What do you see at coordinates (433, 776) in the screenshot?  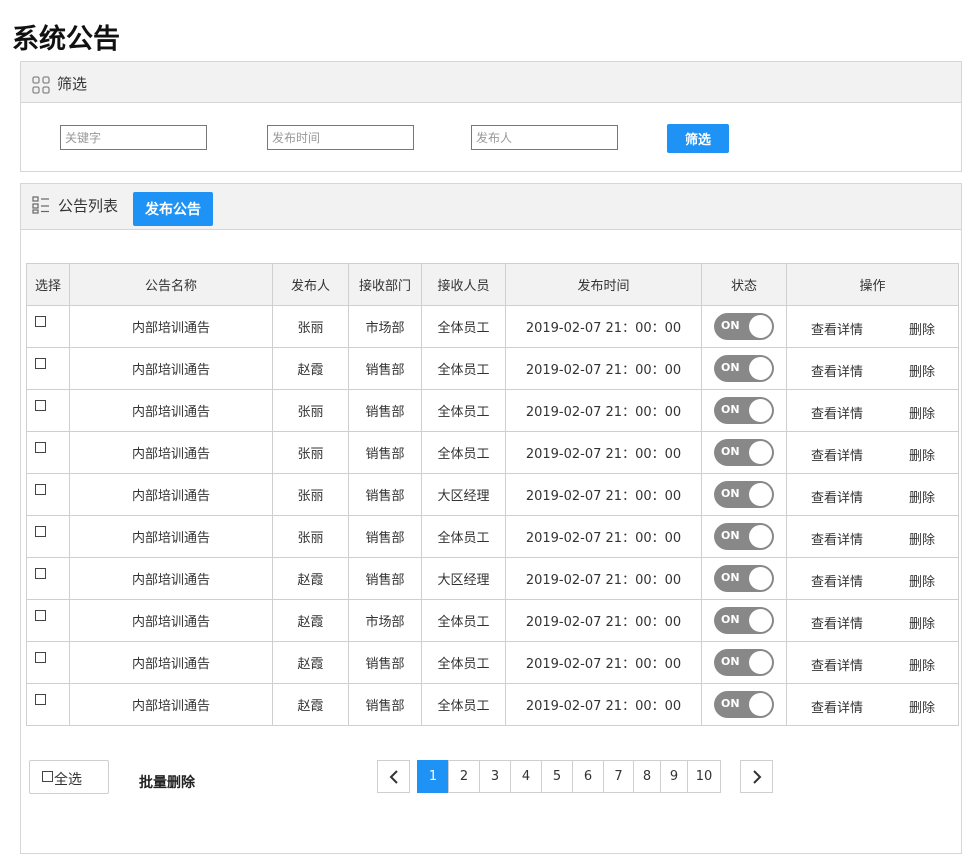 I see `page-button-1: 1` at bounding box center [433, 776].